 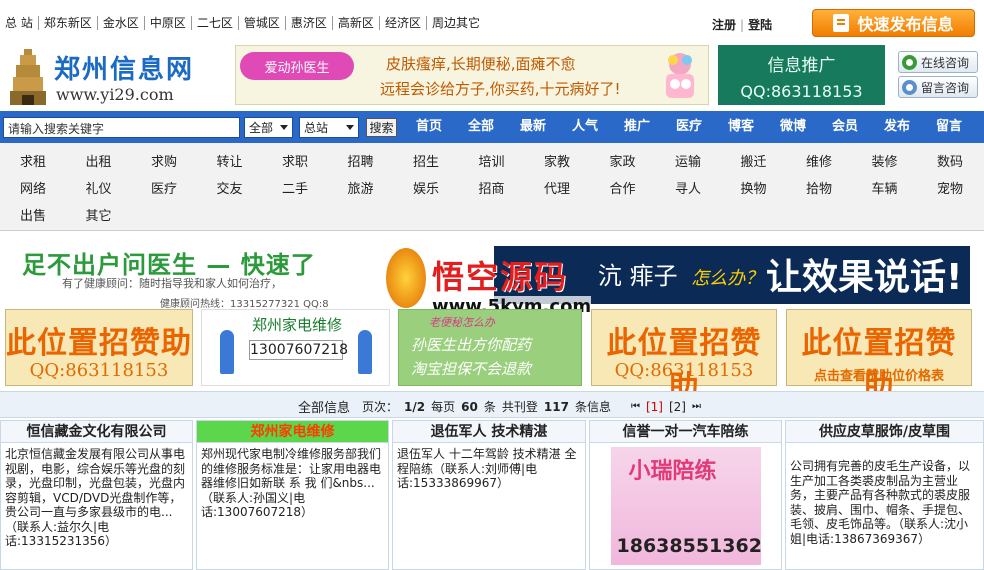 I want to click on category-link: 换物, so click(x=754, y=187).